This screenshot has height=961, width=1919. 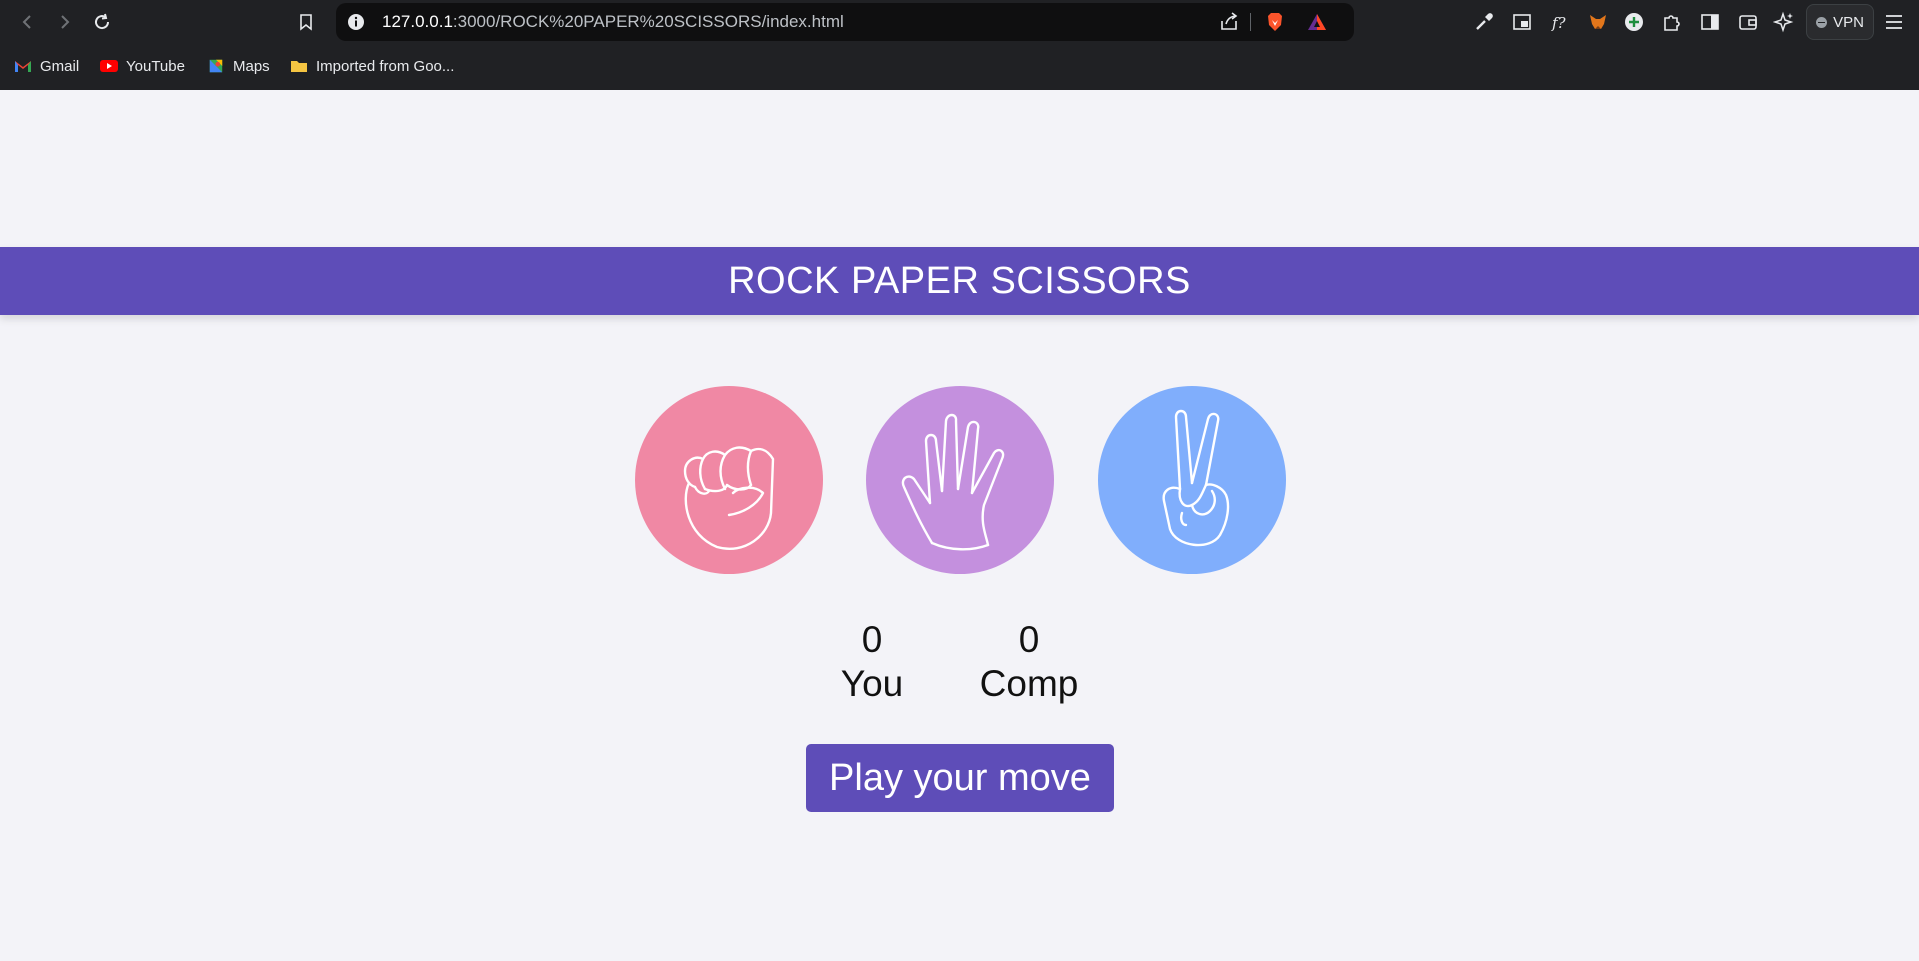 I want to click on reload-button, so click(x=102, y=22).